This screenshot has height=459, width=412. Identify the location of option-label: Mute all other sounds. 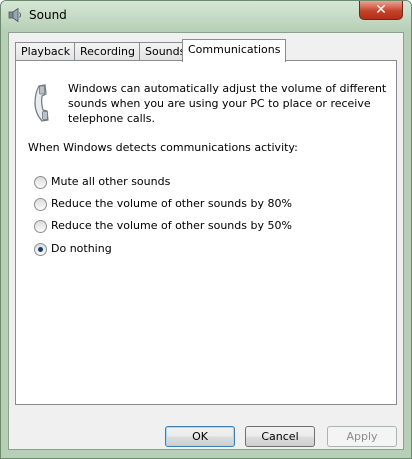
(111, 181).